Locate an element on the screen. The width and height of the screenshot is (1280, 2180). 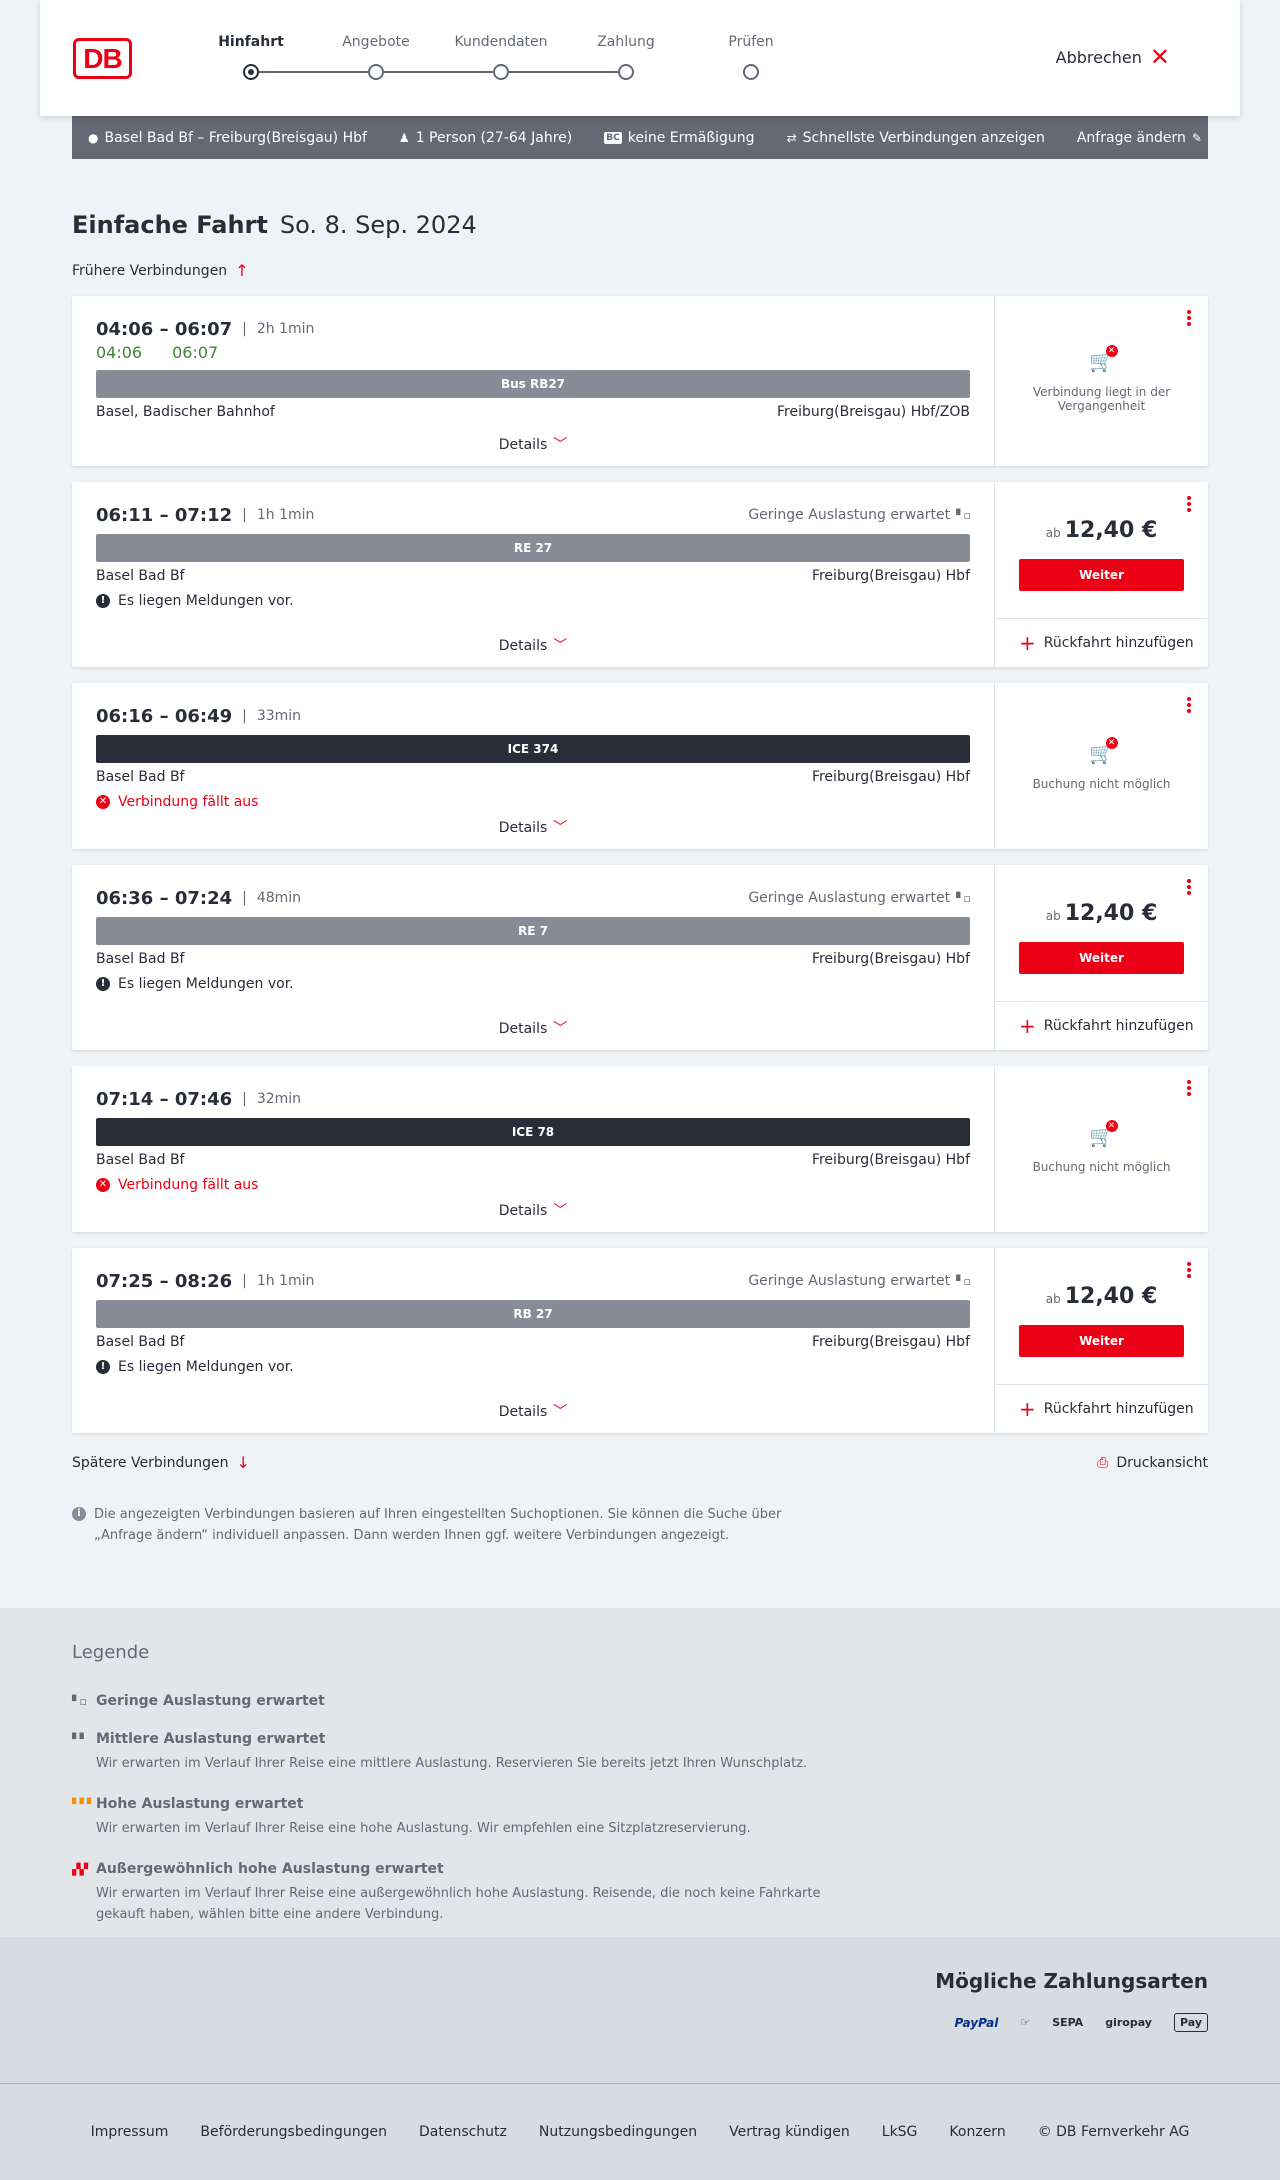
connection-side: 🛒 ✕ Verbindung liegt in der Vergangenheit is located at coordinates (1101, 381).